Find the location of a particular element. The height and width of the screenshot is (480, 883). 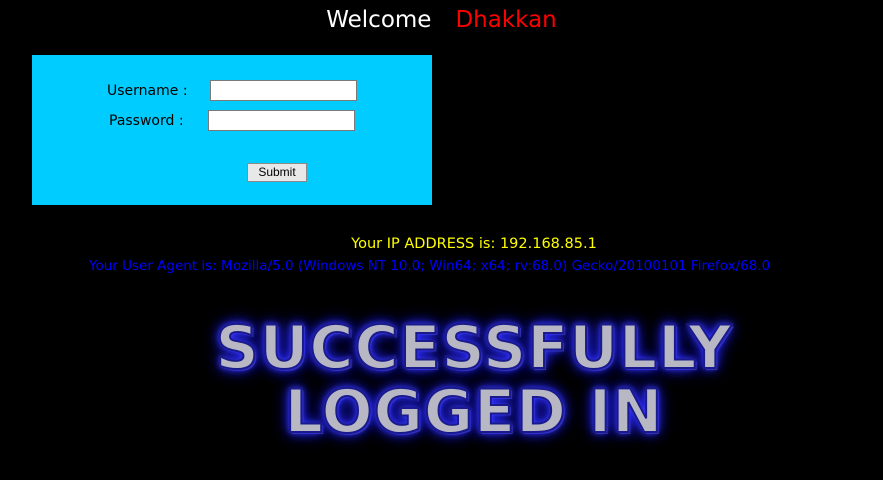

login-form: Username : Password : Submit is located at coordinates (232, 130).